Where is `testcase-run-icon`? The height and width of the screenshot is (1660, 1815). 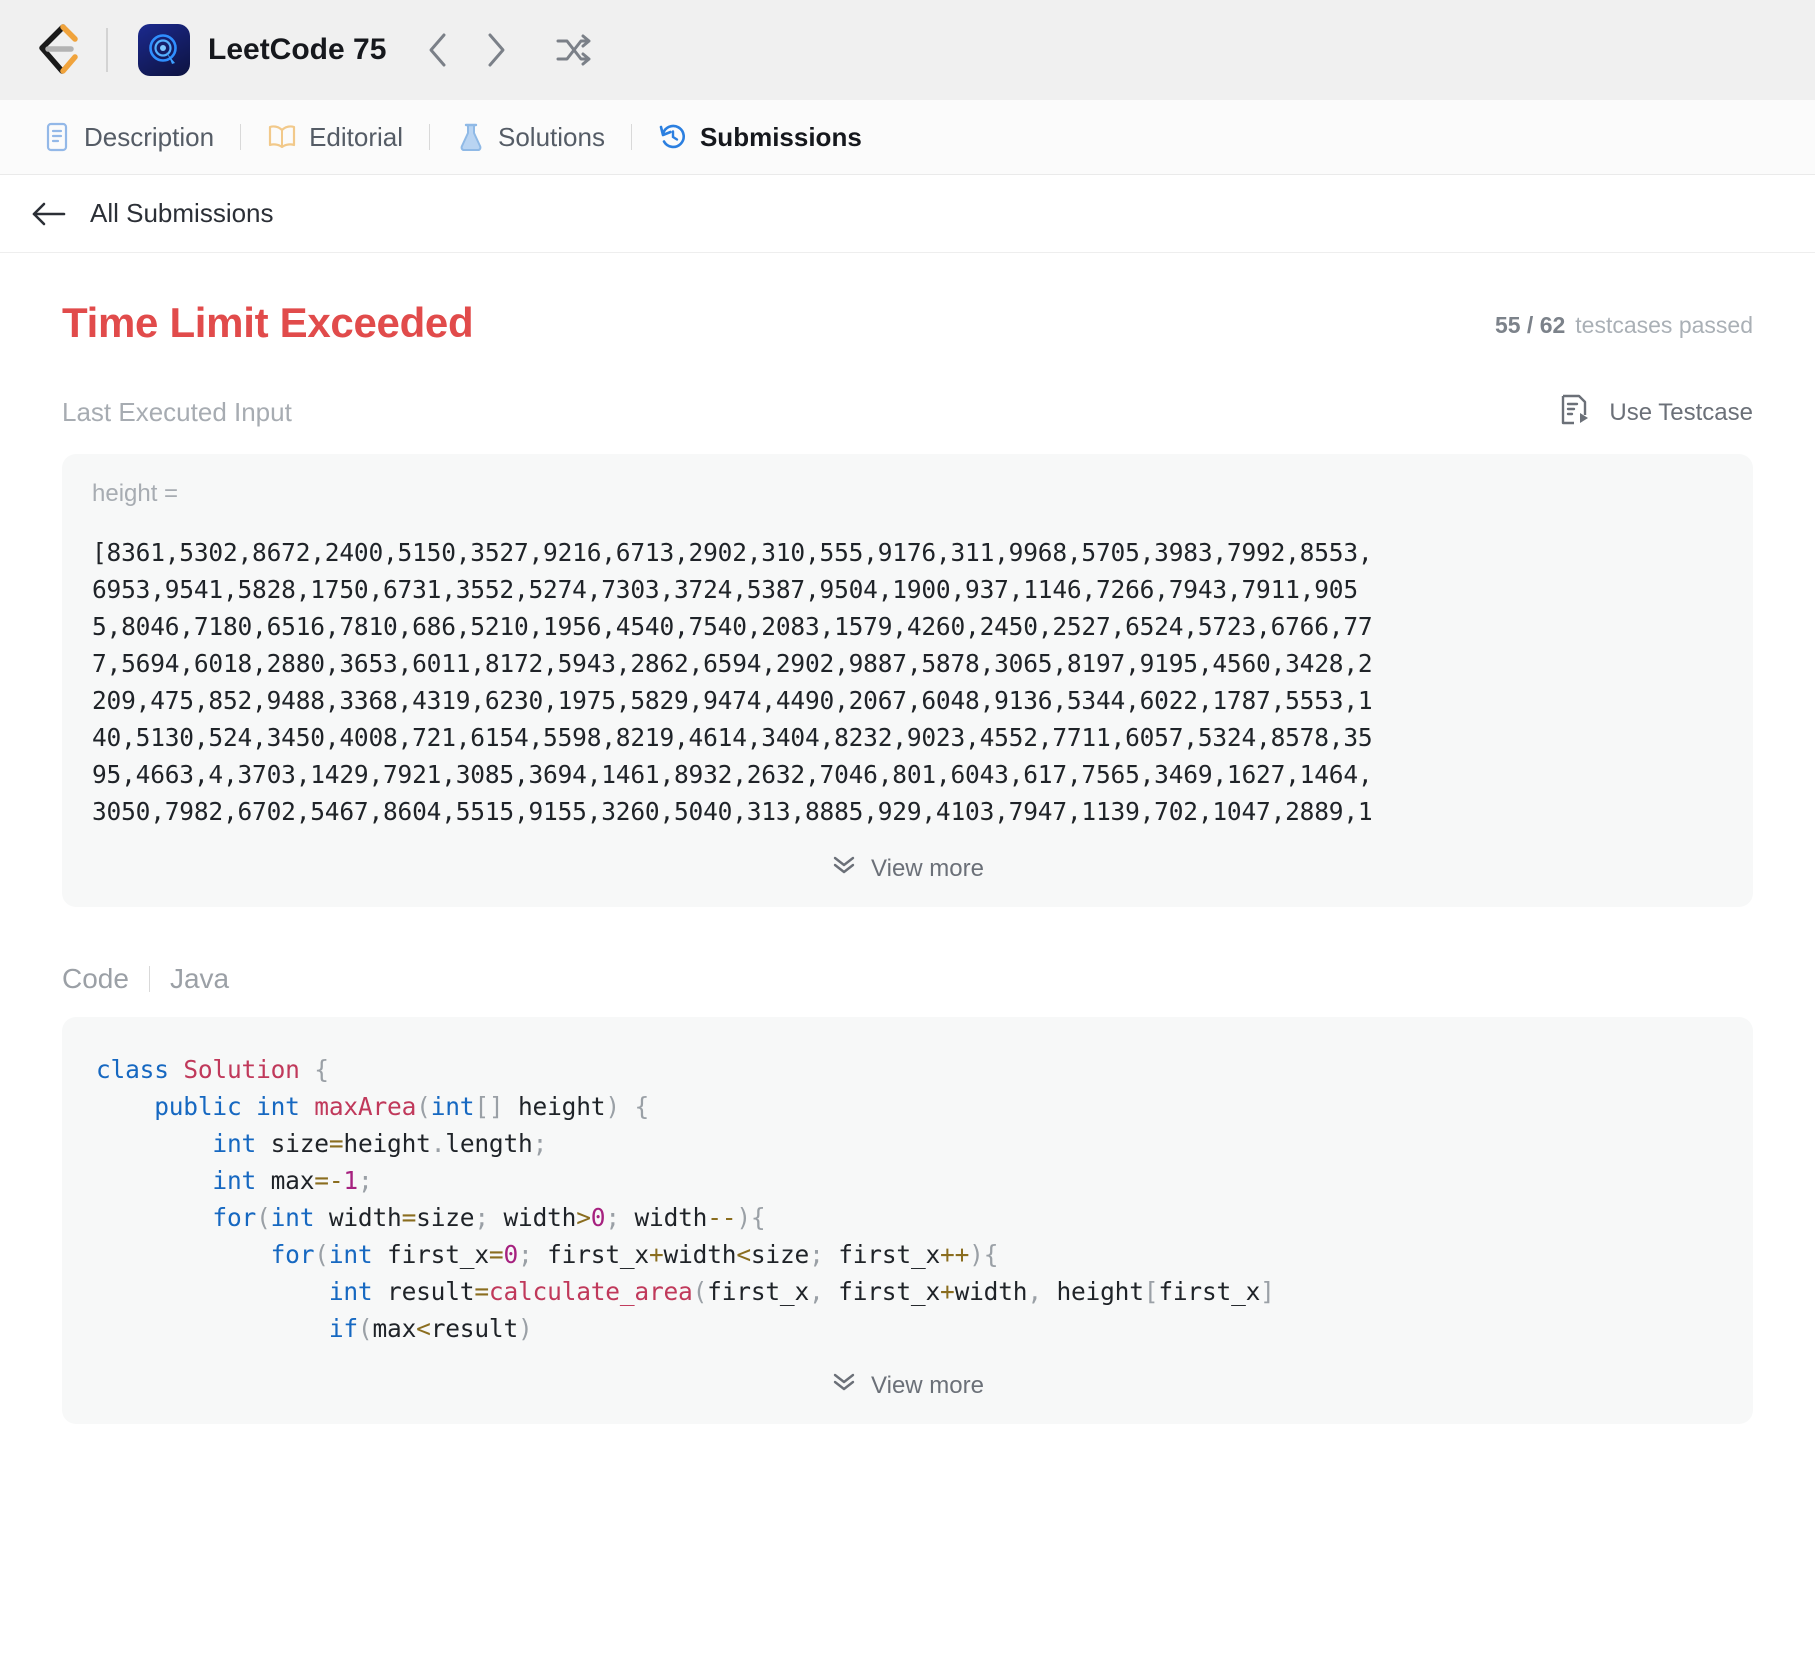
testcase-run-icon is located at coordinates (1575, 412).